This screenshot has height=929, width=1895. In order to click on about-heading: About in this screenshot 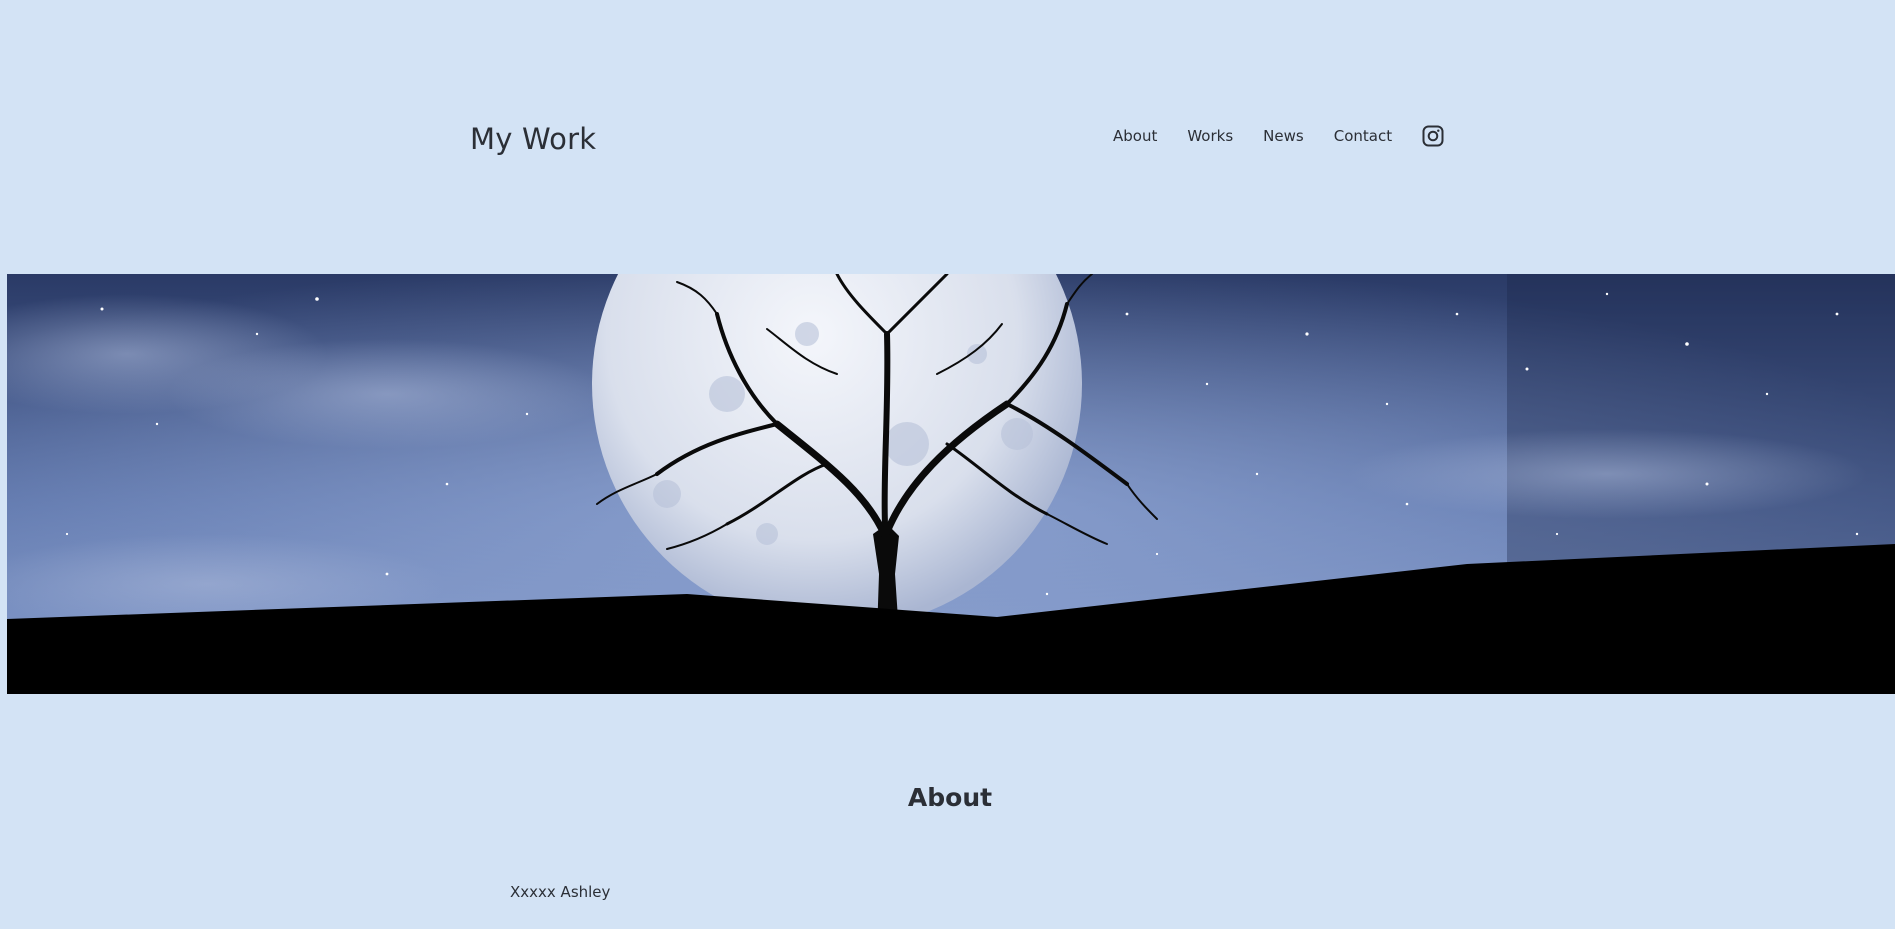, I will do `click(950, 797)`.